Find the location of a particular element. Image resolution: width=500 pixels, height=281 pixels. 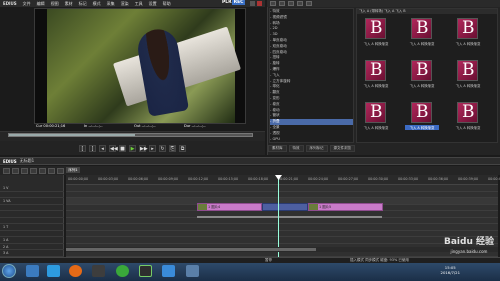

timeline-clip: 1 图片4 is located at coordinates (229, 207).